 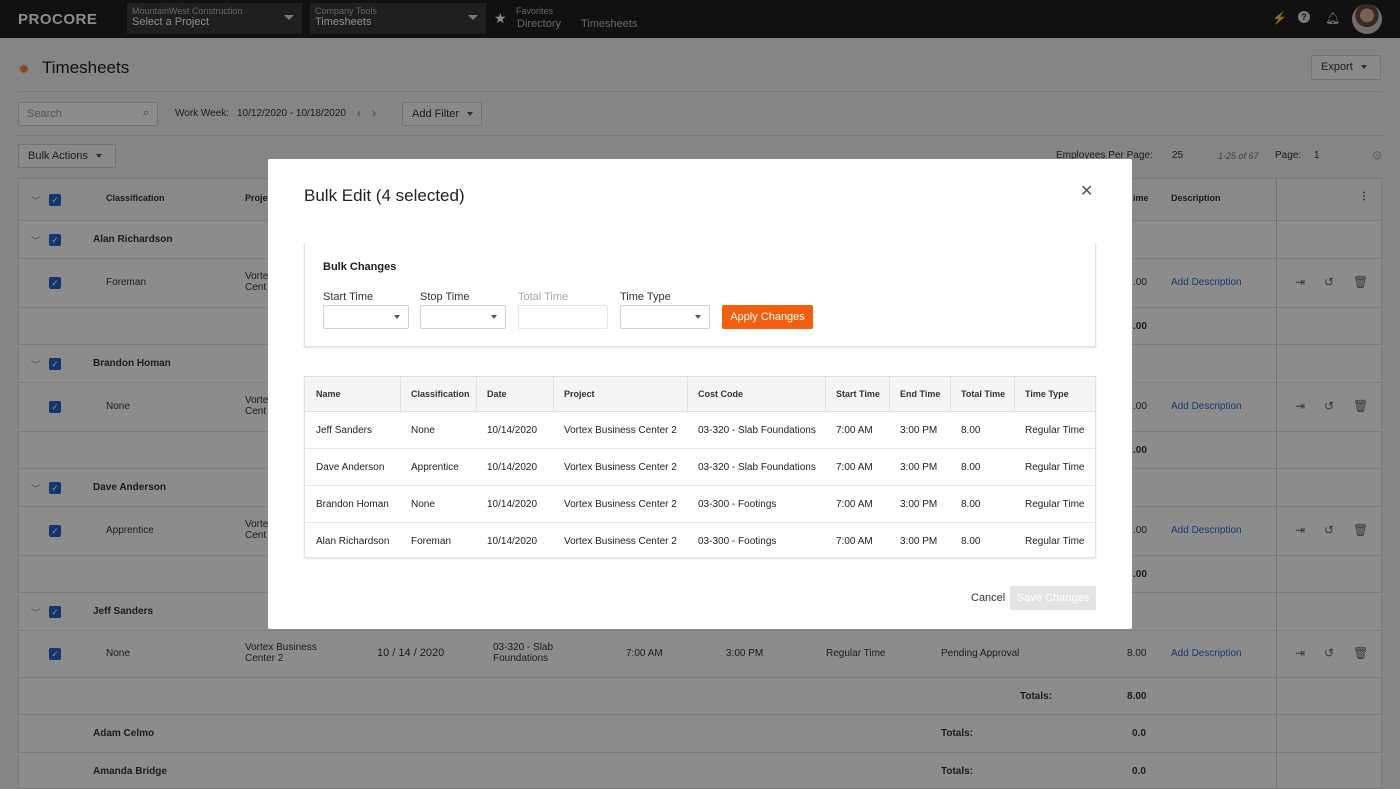 What do you see at coordinates (983, 394) in the screenshot?
I see `column-header: Total Time` at bounding box center [983, 394].